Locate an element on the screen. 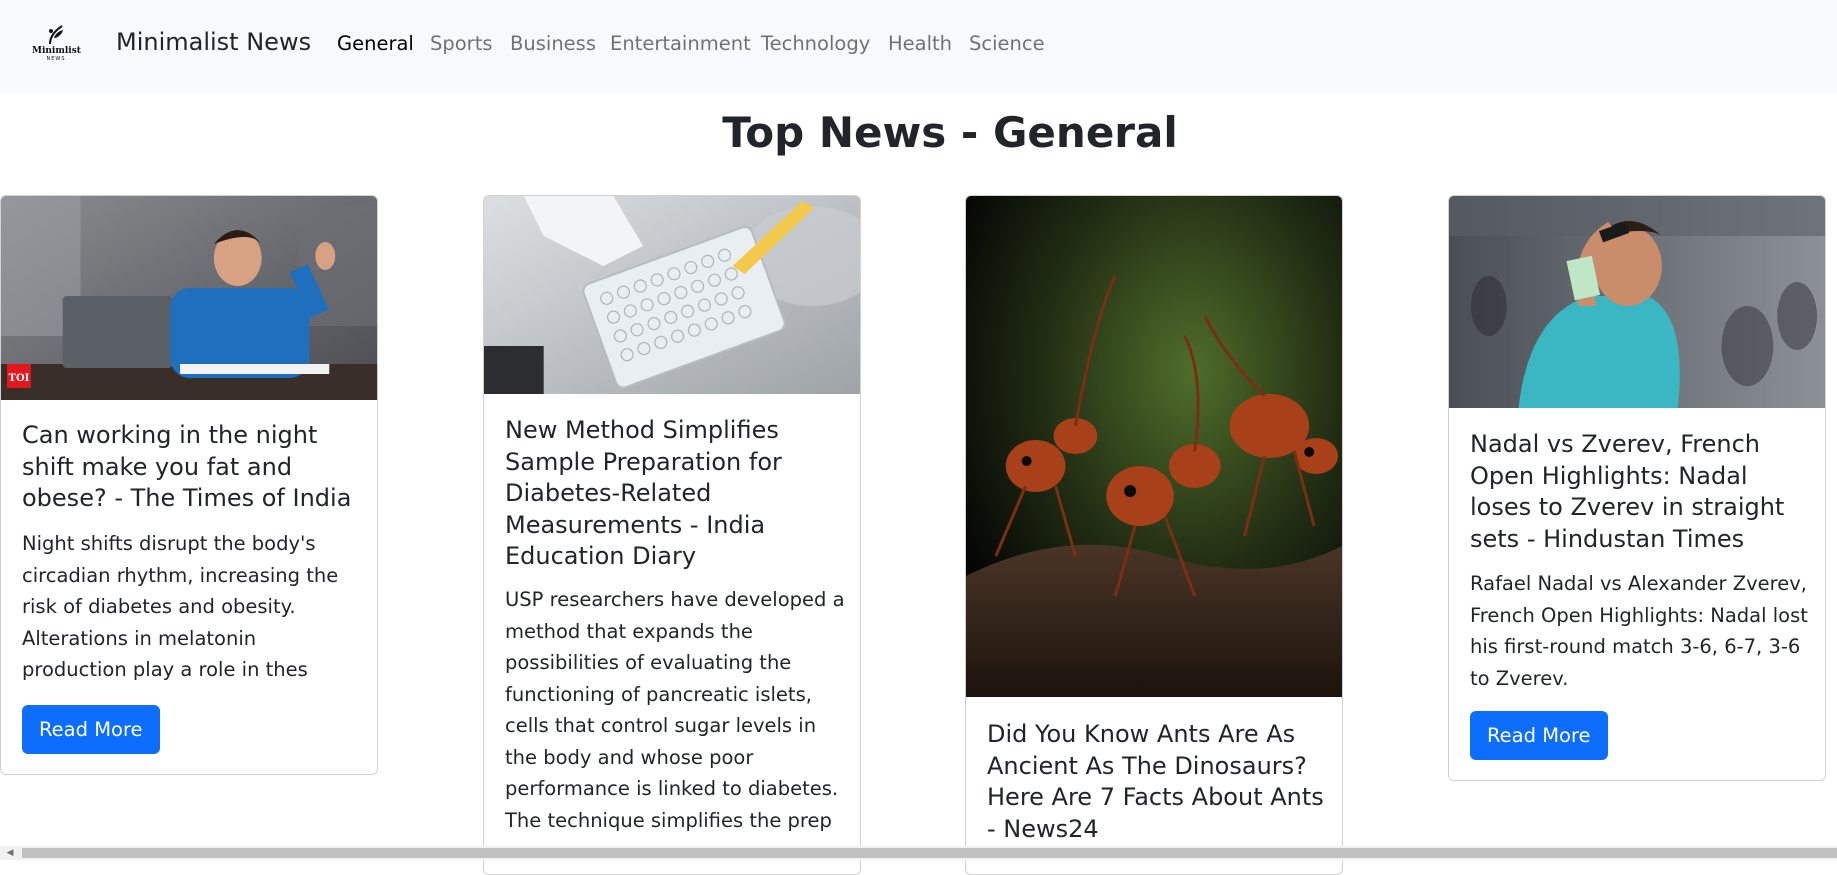 Image resolution: width=1837 pixels, height=875 pixels. nav-sports: Sports is located at coordinates (461, 43).